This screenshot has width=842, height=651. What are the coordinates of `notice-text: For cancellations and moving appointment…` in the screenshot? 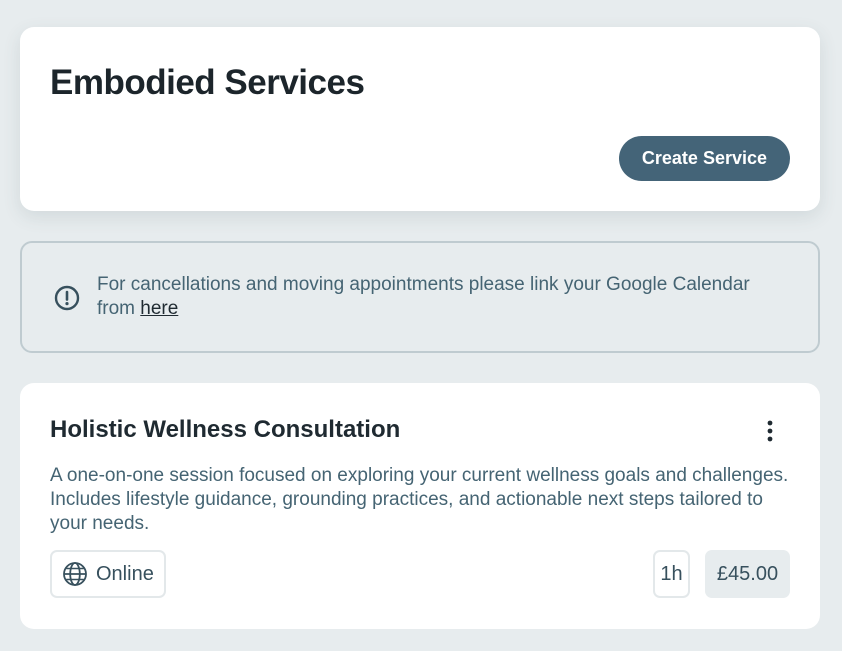 It's located at (442, 297).